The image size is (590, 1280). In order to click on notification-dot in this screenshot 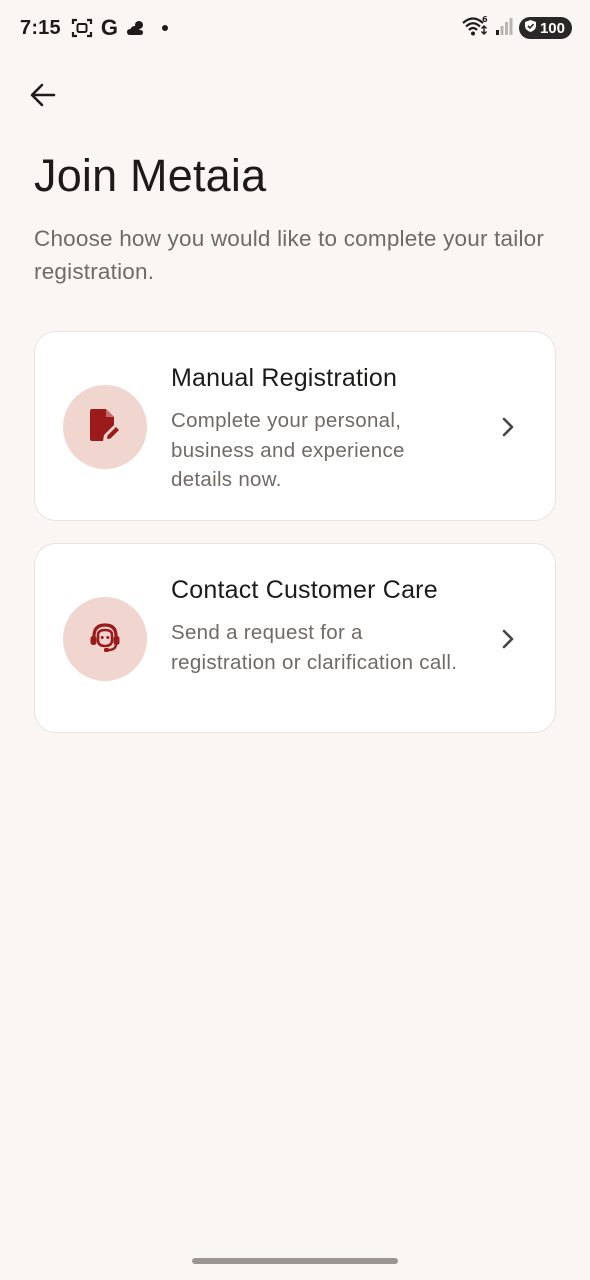, I will do `click(164, 28)`.